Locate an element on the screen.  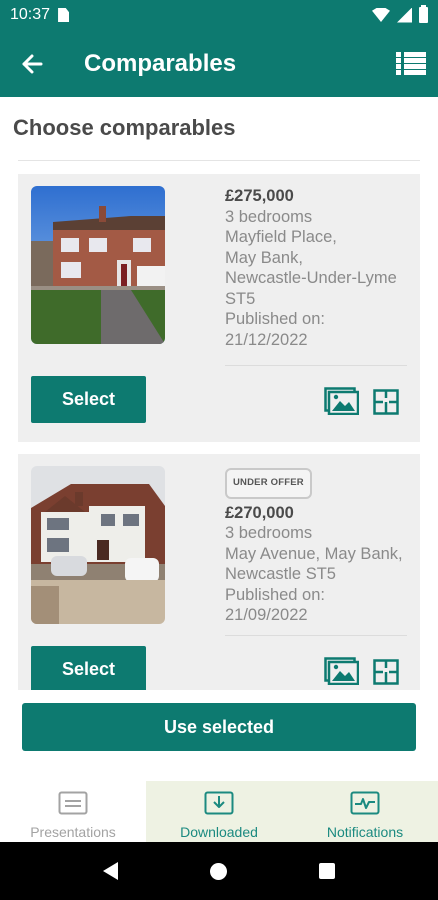
property-address-line: Mayfield Place, is located at coordinates (281, 237).